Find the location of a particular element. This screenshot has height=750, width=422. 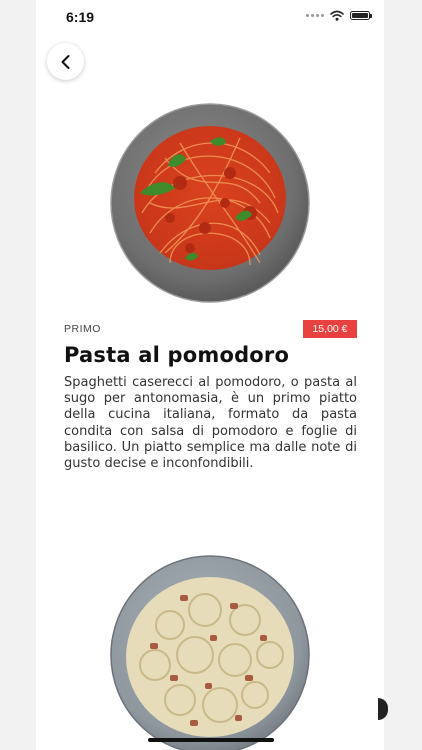

battery-icon is located at coordinates (361, 15).